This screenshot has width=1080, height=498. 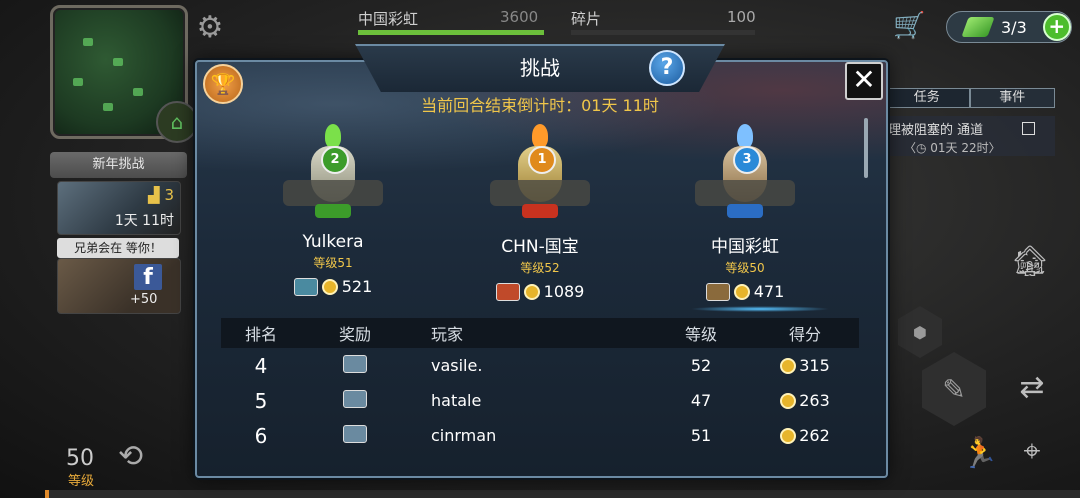 What do you see at coordinates (1012, 98) in the screenshot?
I see `tab-events: 事件` at bounding box center [1012, 98].